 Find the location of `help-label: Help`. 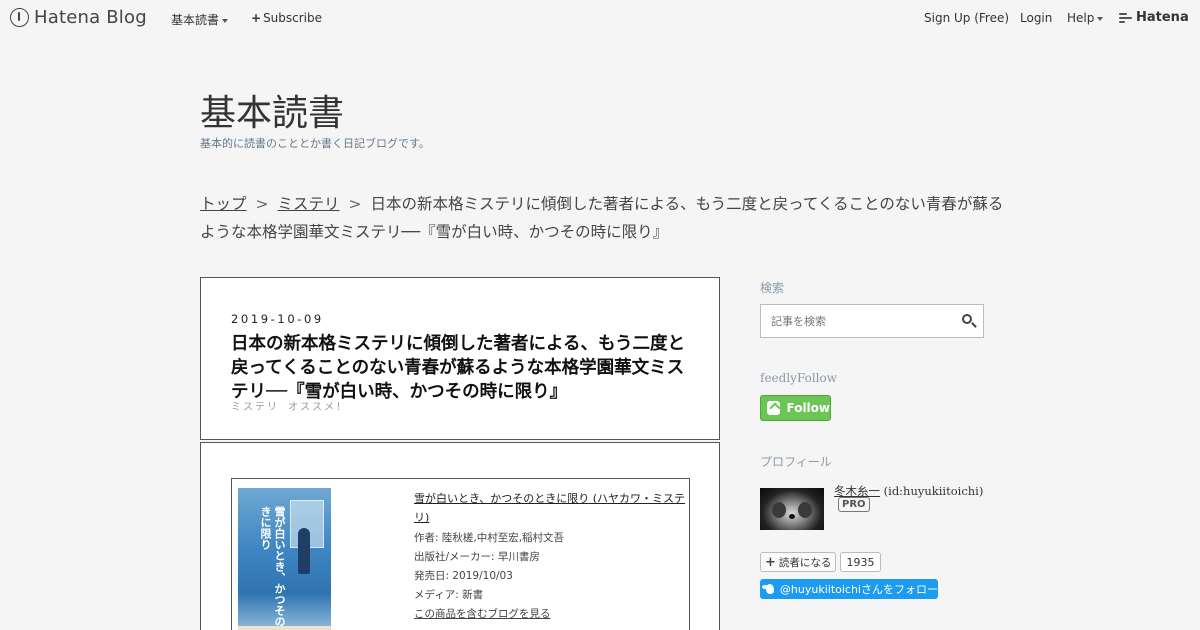

help-label: Help is located at coordinates (1081, 18).